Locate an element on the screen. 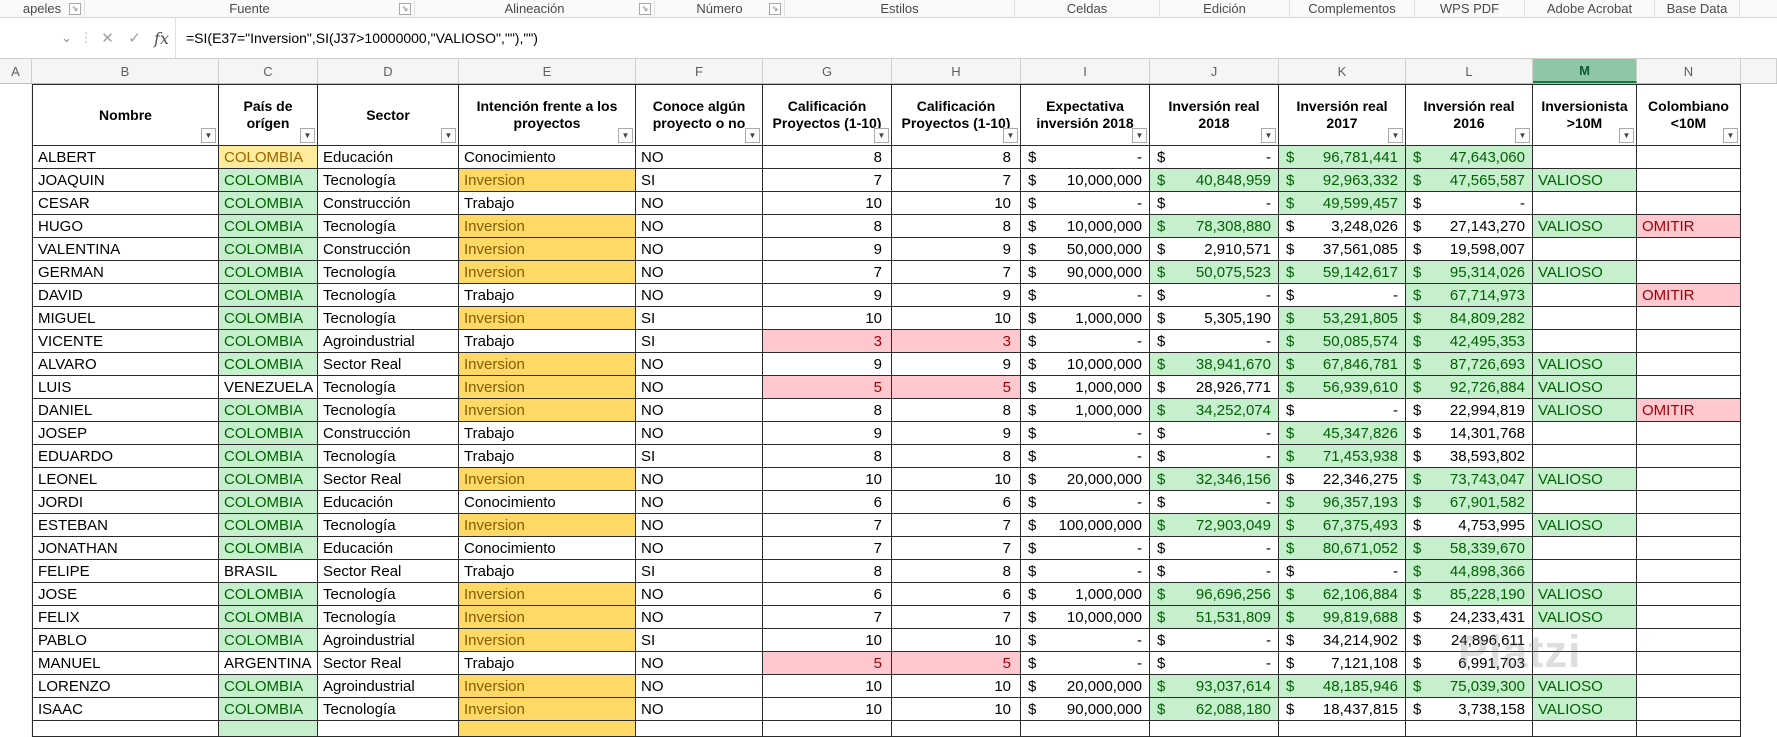 Image resolution: width=1777 pixels, height=737 pixels. cell-h-7: 10 is located at coordinates (956, 318).